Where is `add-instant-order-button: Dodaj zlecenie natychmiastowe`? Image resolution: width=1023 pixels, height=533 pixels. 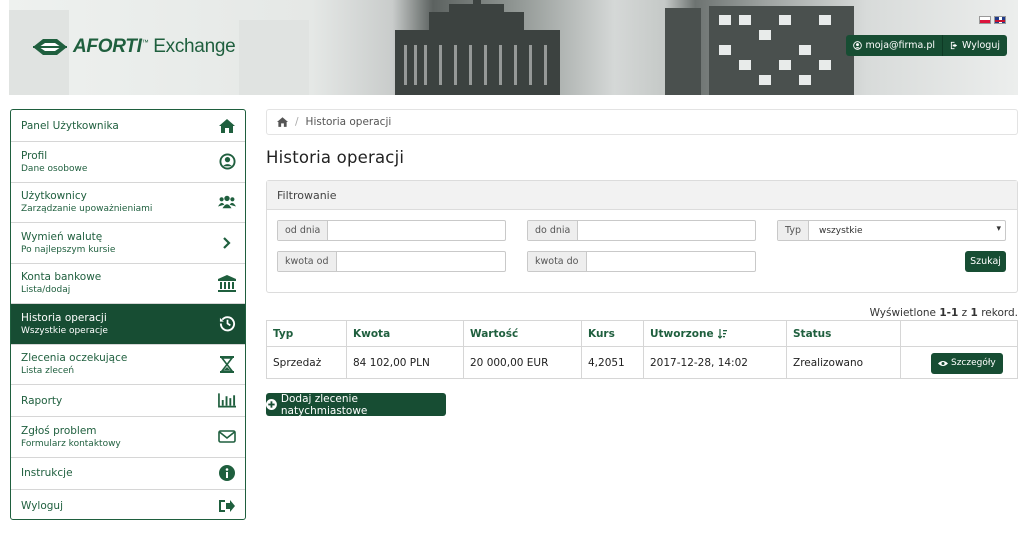 add-instant-order-button: Dodaj zlecenie natychmiastowe is located at coordinates (356, 404).